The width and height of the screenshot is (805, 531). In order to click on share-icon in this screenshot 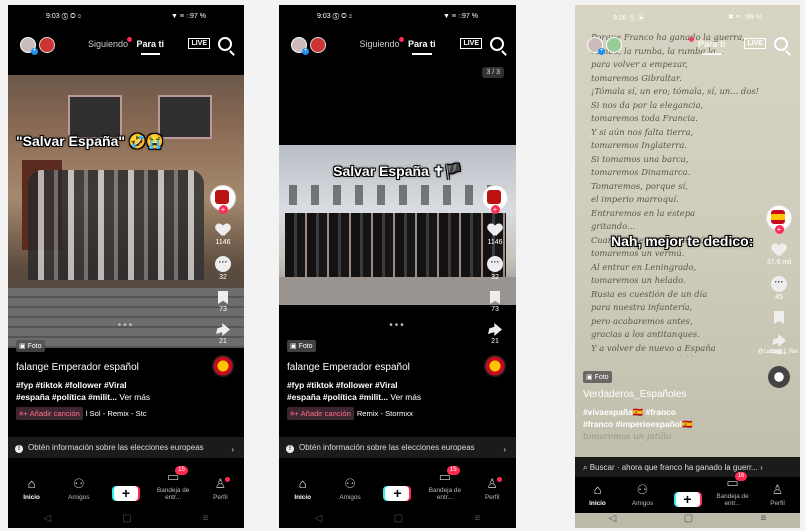, I will do `click(779, 340)`.